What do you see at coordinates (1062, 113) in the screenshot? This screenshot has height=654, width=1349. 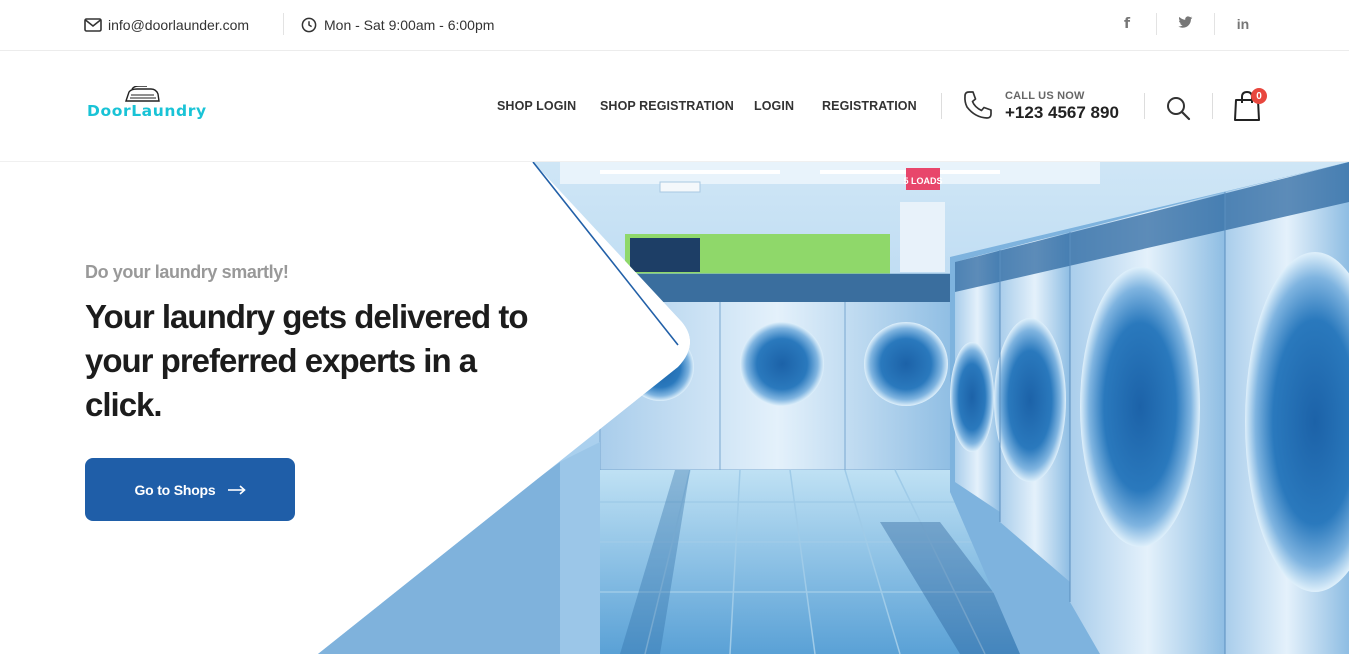 I see `call-number: +123 4567 890` at bounding box center [1062, 113].